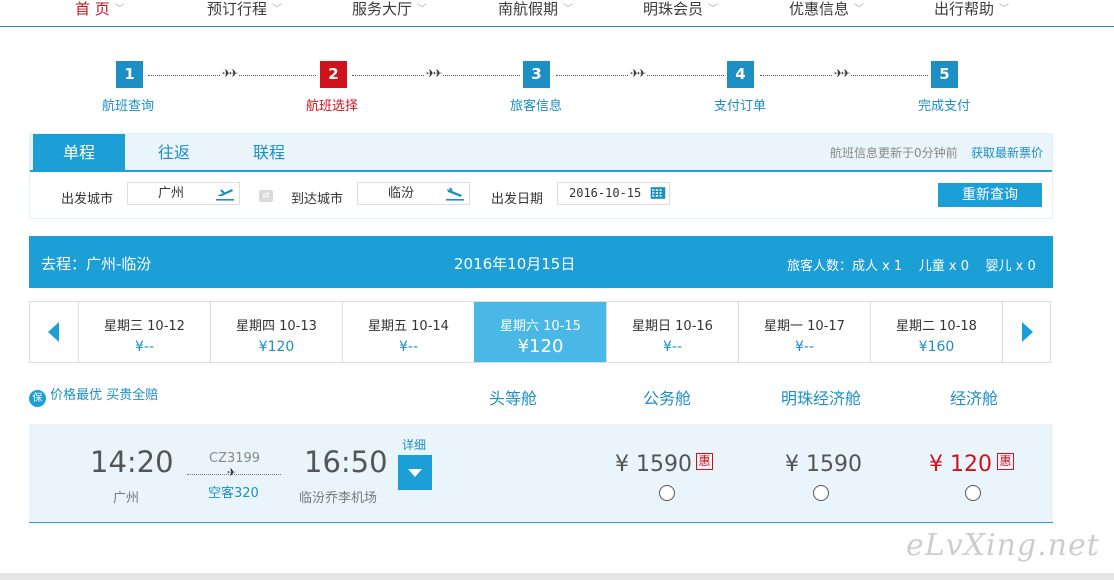 The height and width of the screenshot is (580, 1114). I want to click on nav-service-hall: 服务大厅 ﹀, so click(389, 11).